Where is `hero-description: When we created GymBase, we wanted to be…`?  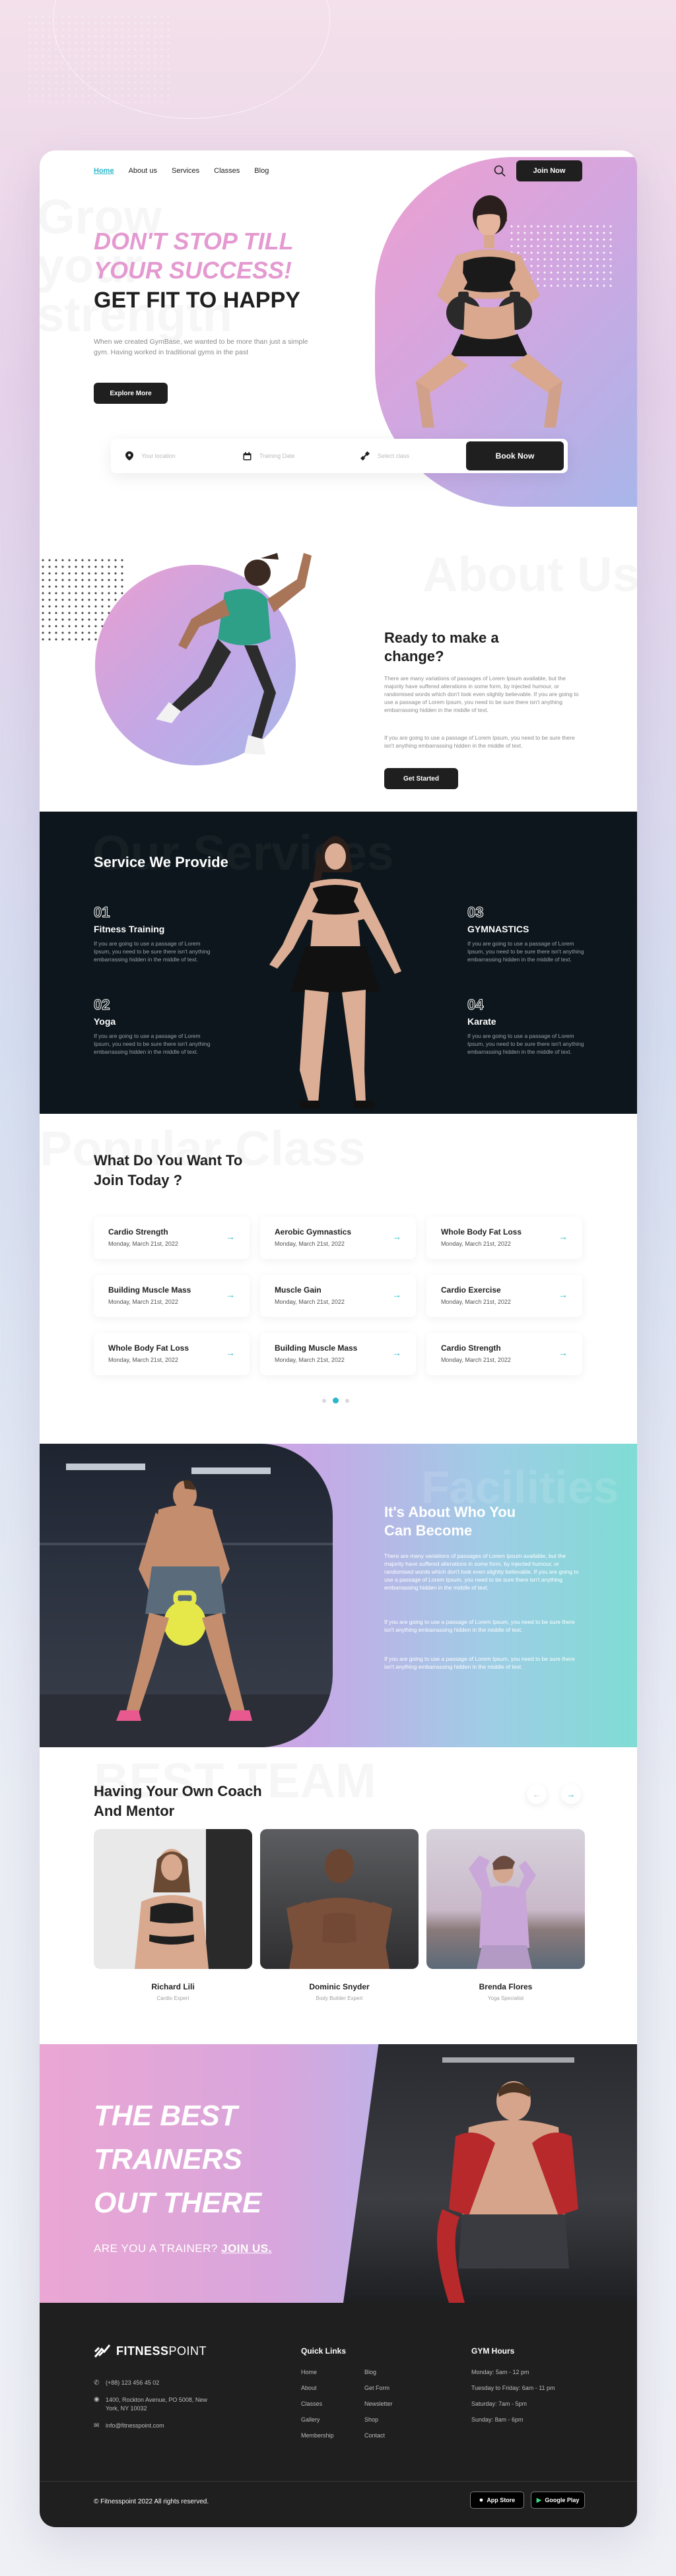 hero-description: When we created GymBase, we wanted to be… is located at coordinates (201, 347).